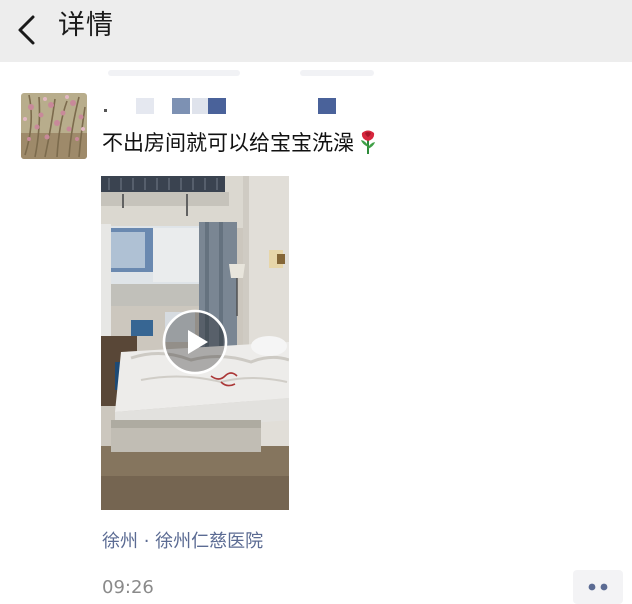 The image size is (632, 604). Describe the element at coordinates (182, 542) in the screenshot. I see `location-link: 徐州 · 徐州仁慈医院` at that location.